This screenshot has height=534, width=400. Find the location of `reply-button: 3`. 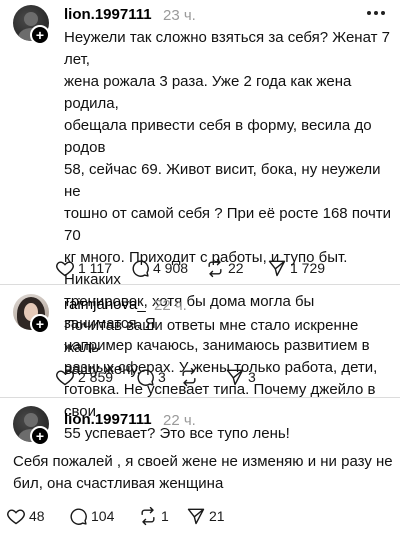

reply-button: 3 is located at coordinates (150, 377).